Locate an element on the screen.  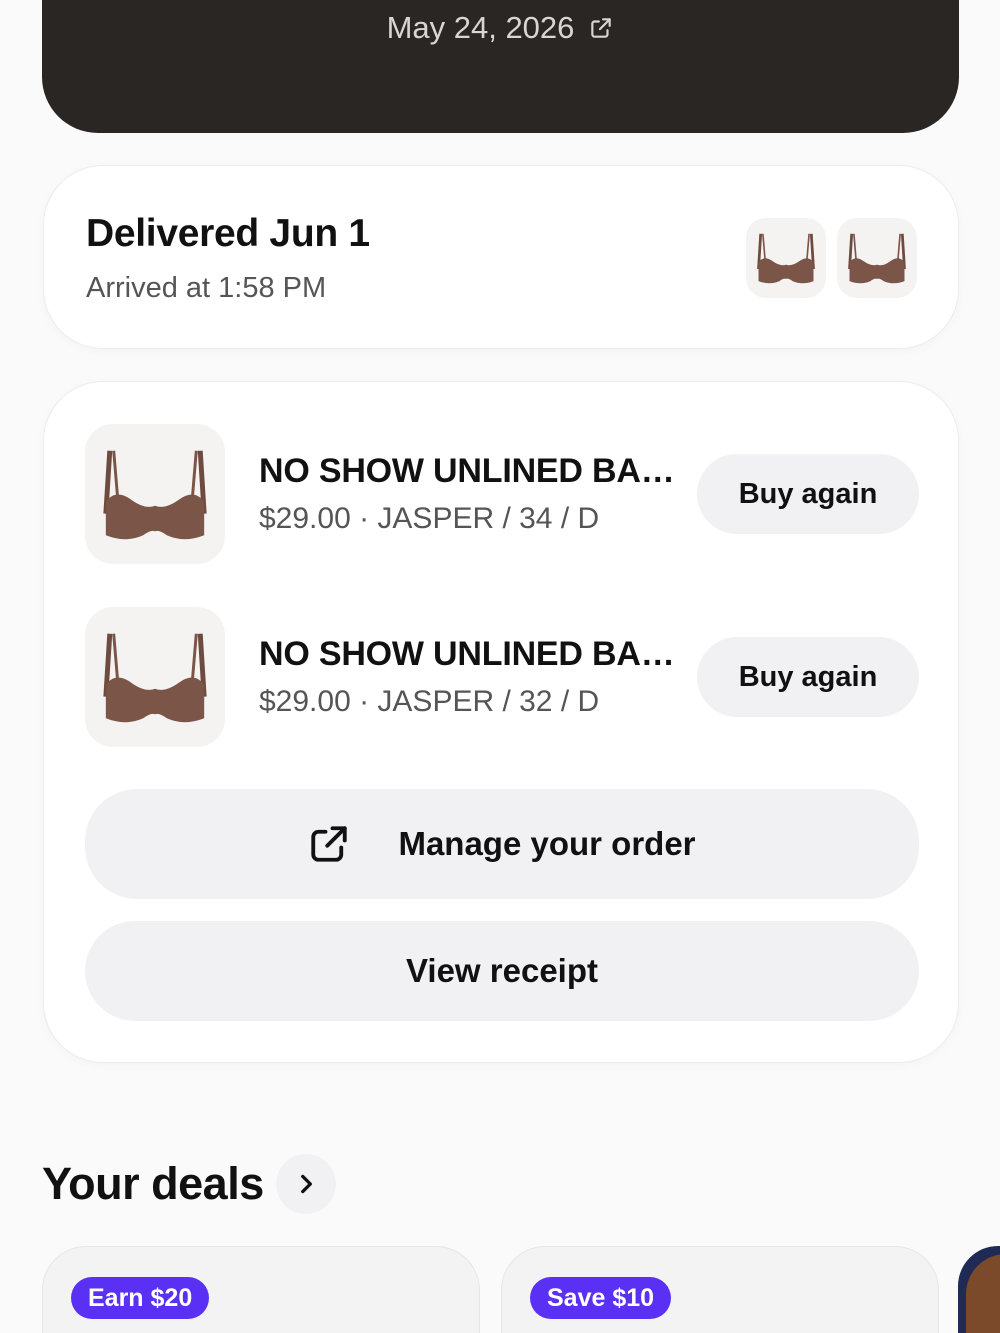
order-date: May 24, 2026 is located at coordinates (480, 27).